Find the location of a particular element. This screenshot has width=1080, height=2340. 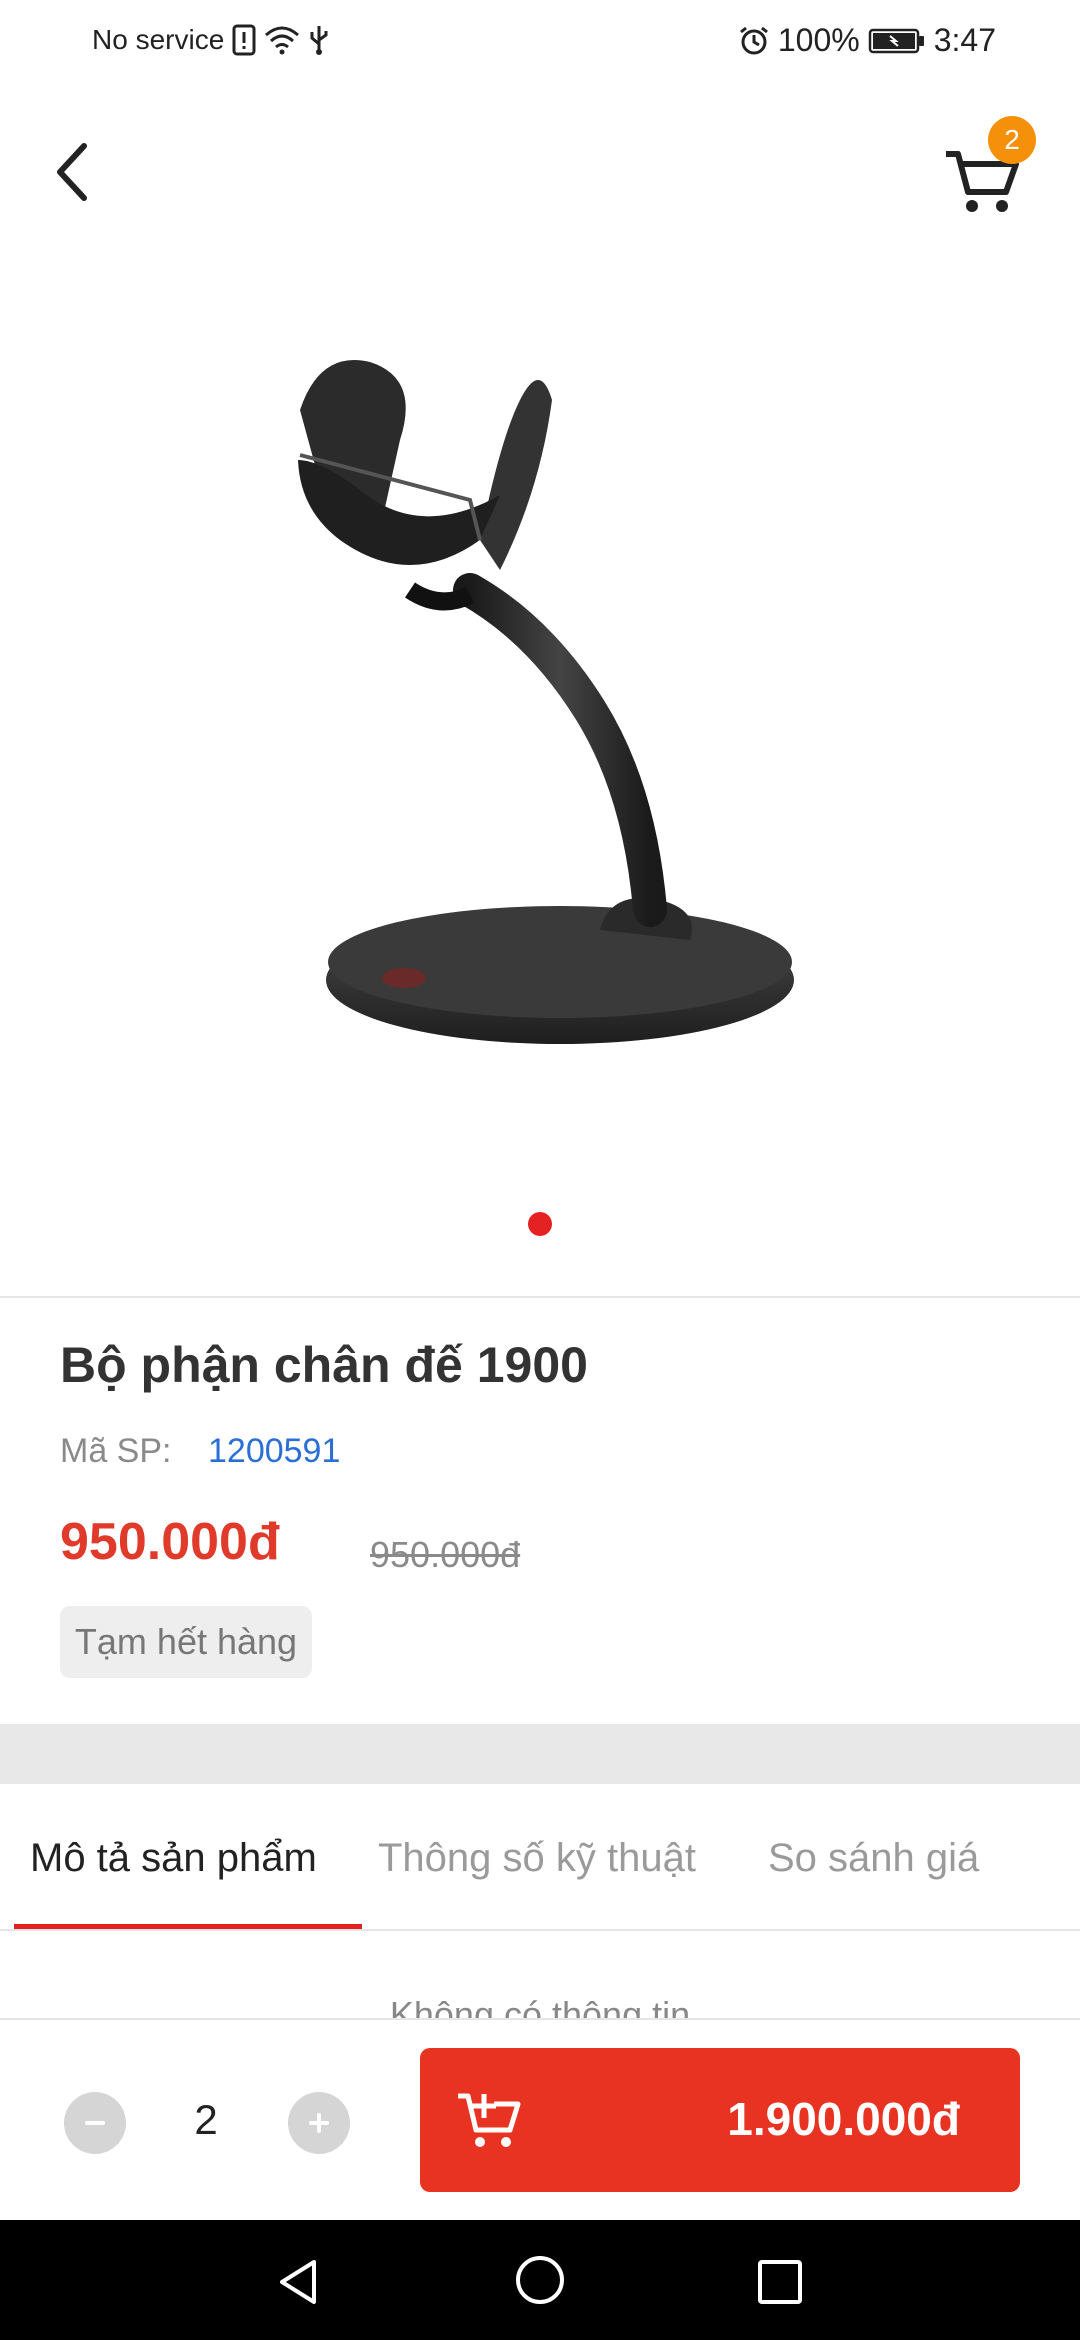

status-right: 100% 3:47 is located at coordinates (867, 40).